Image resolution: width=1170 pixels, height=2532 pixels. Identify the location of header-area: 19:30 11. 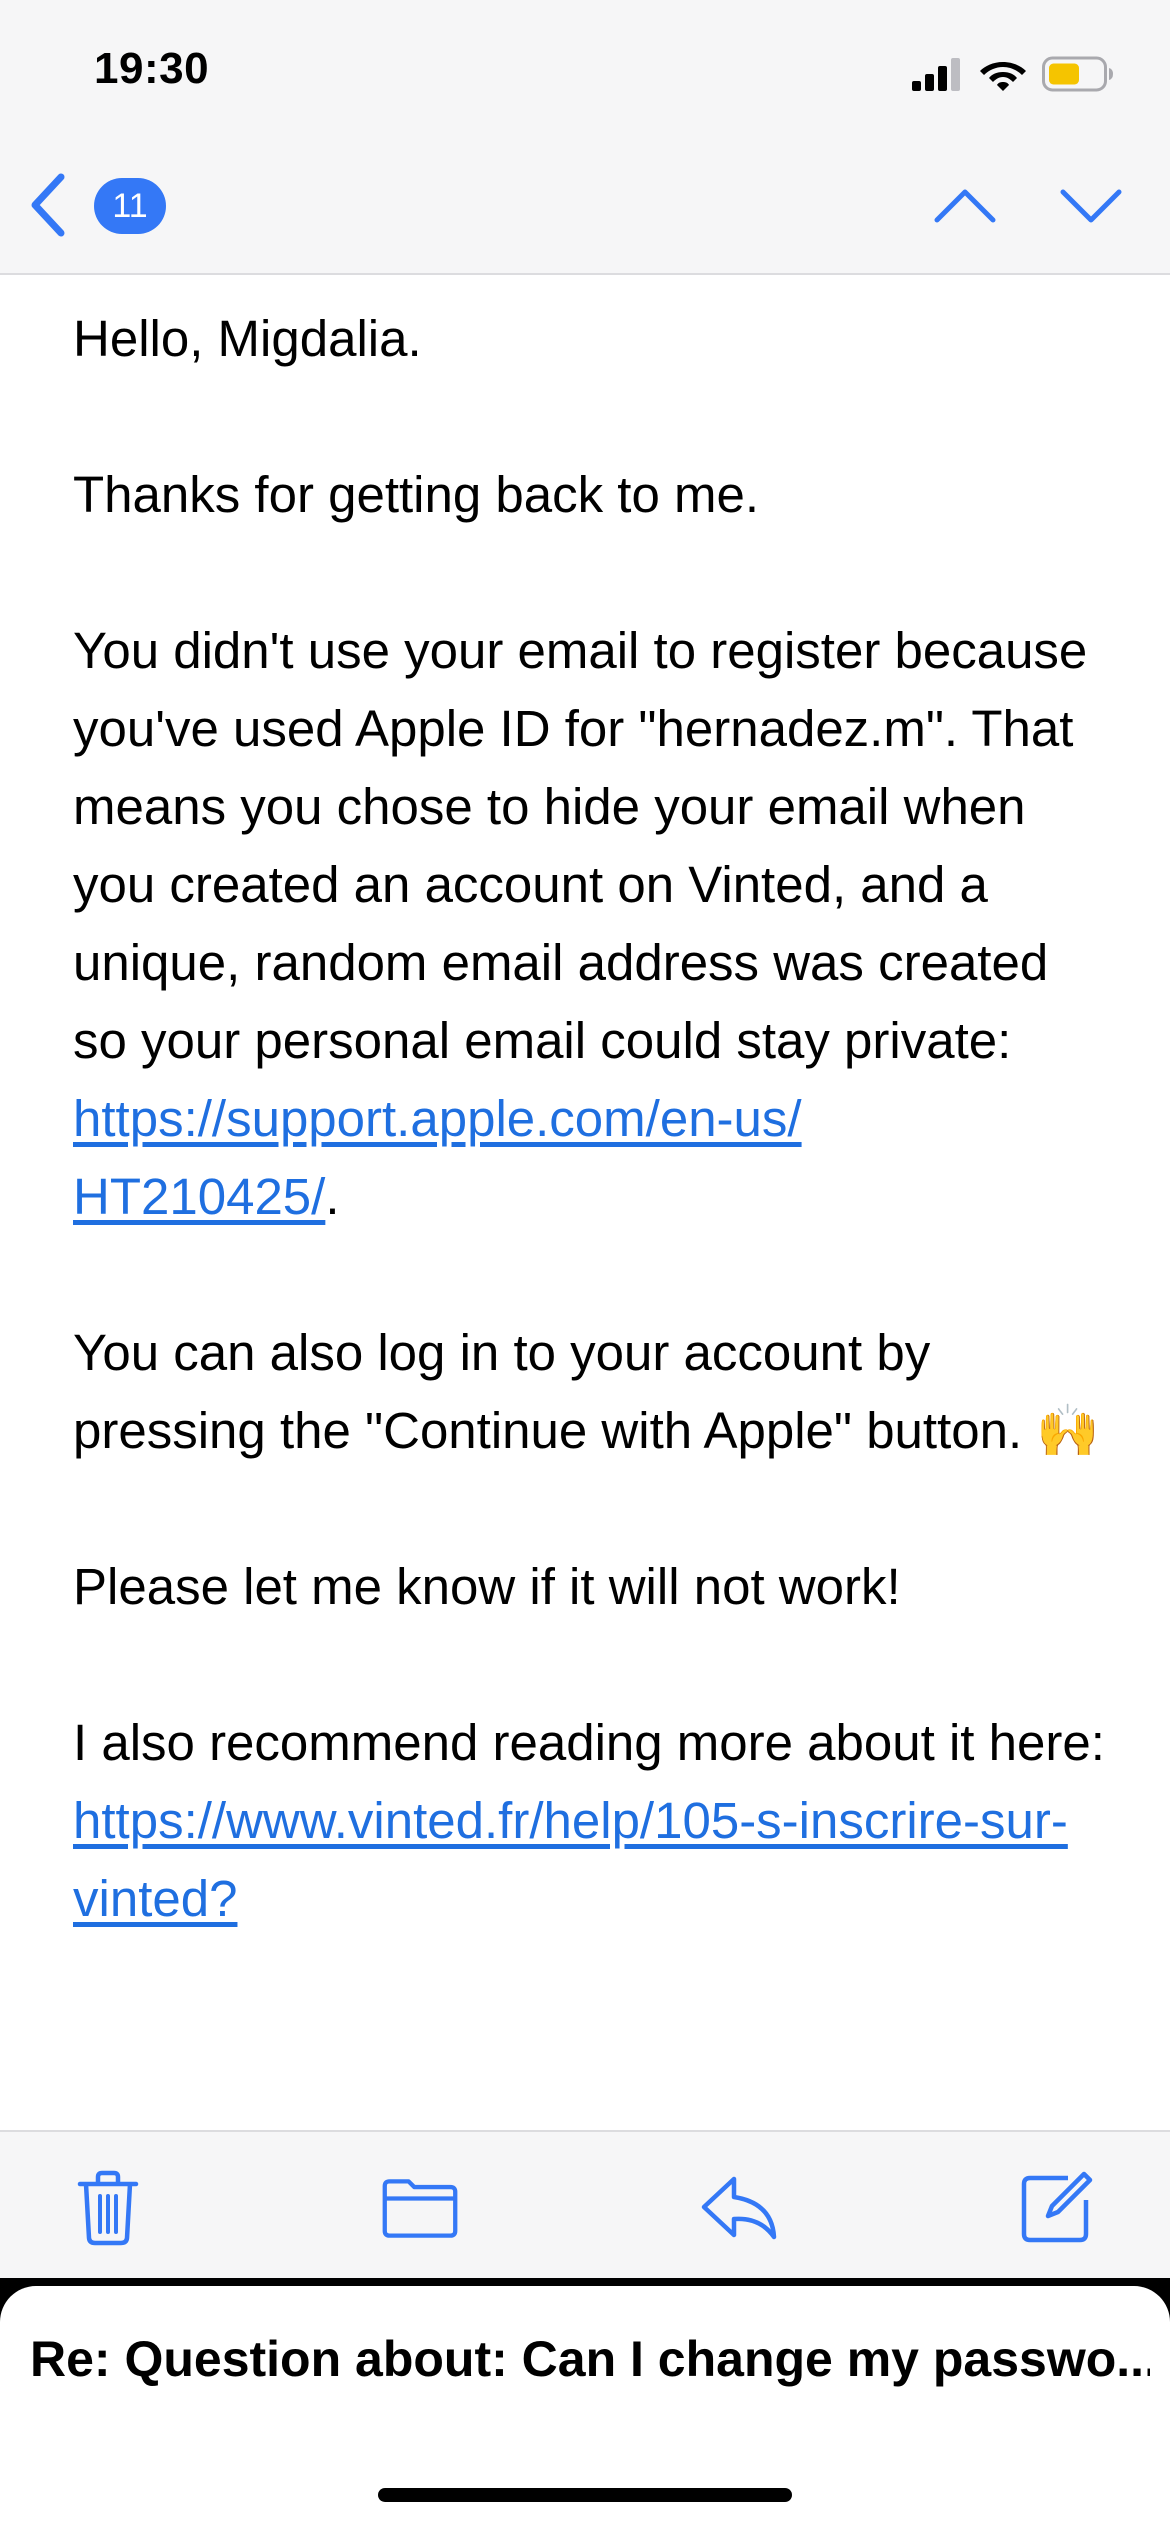
(585, 137).